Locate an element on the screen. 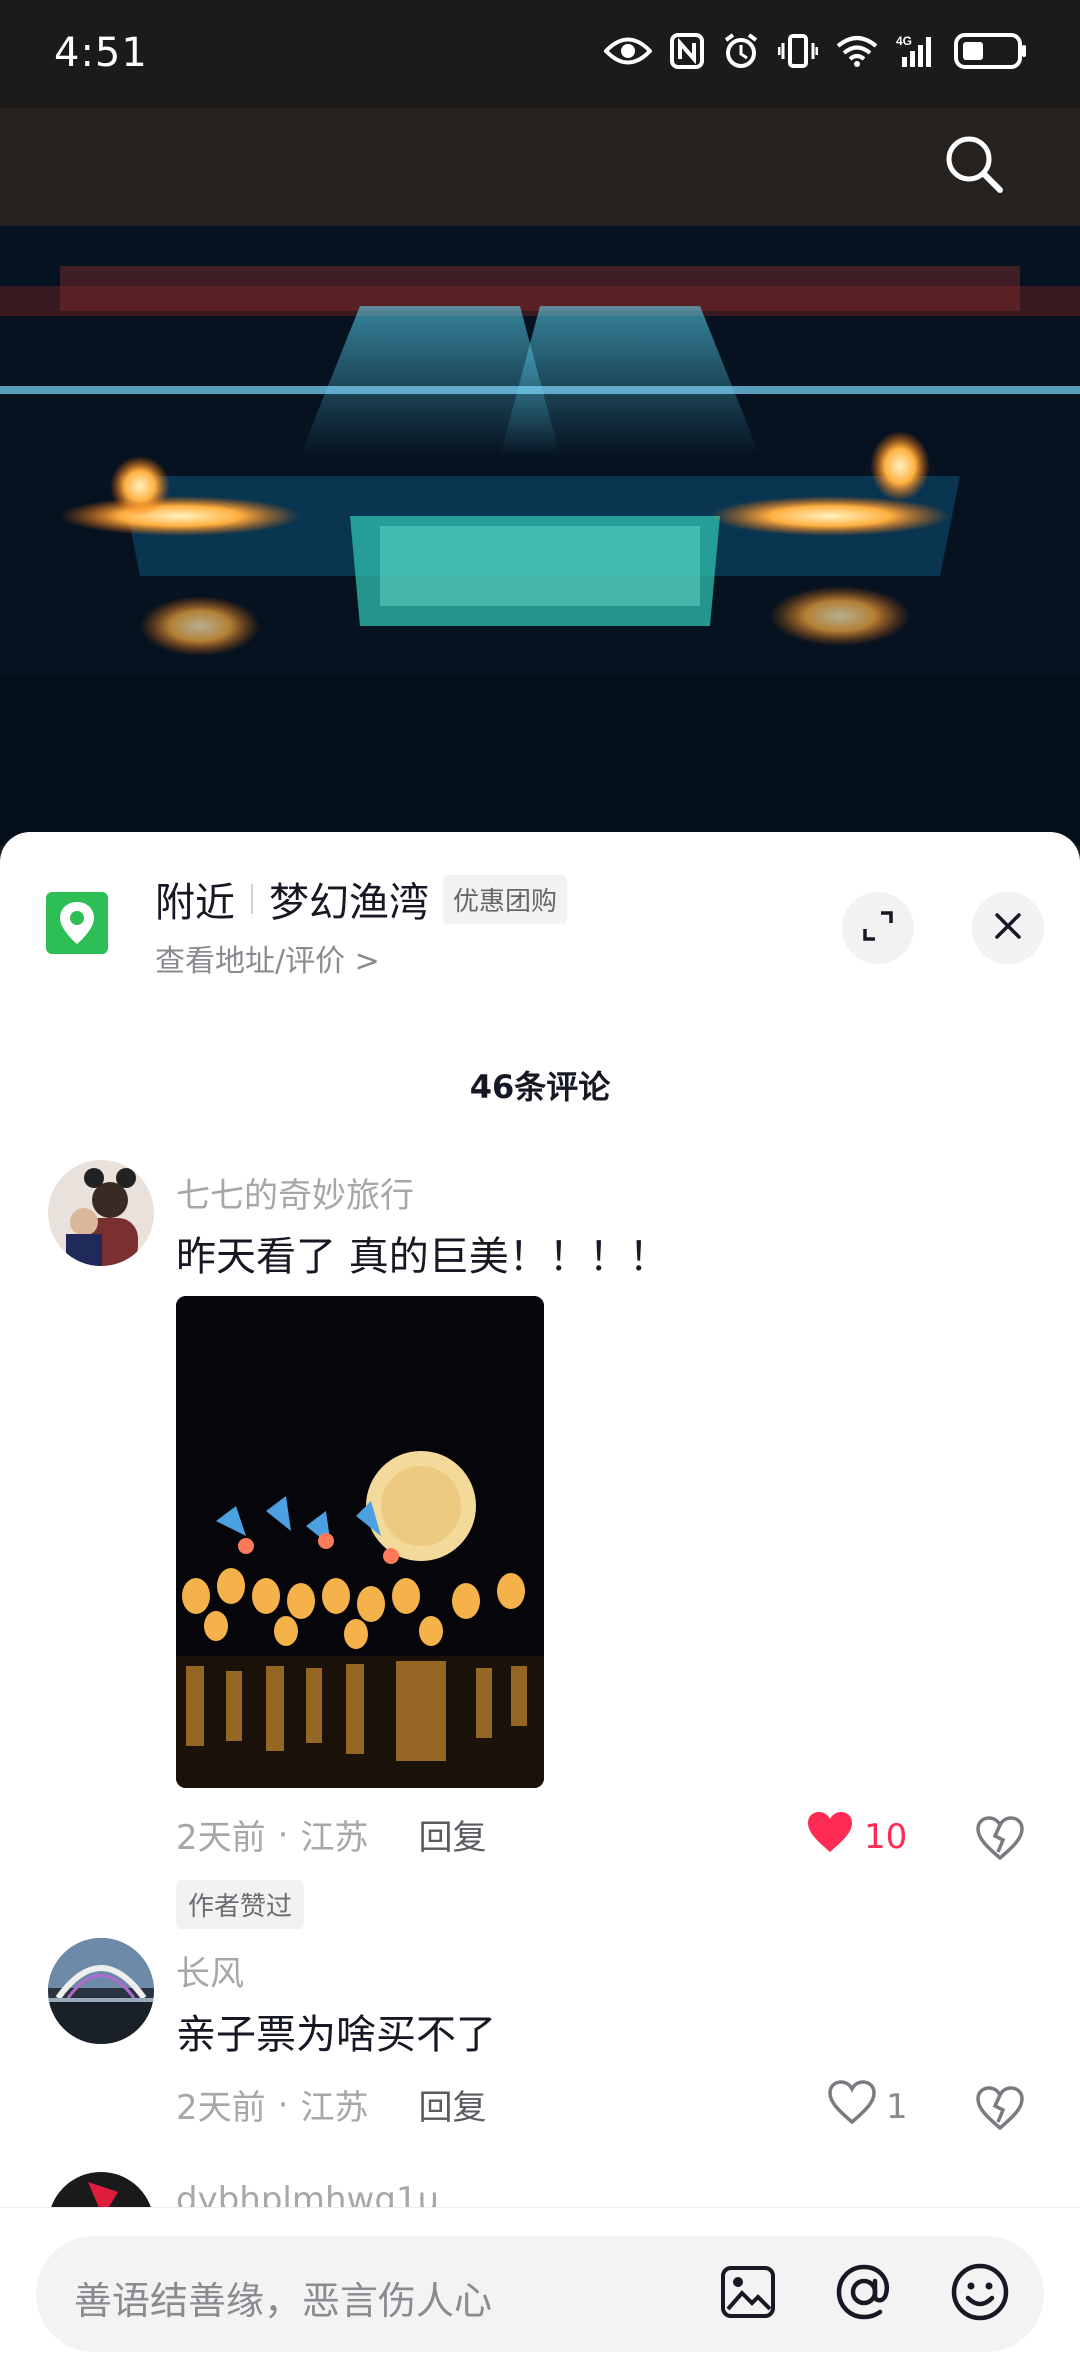  map-pin-icon is located at coordinates (77, 923).